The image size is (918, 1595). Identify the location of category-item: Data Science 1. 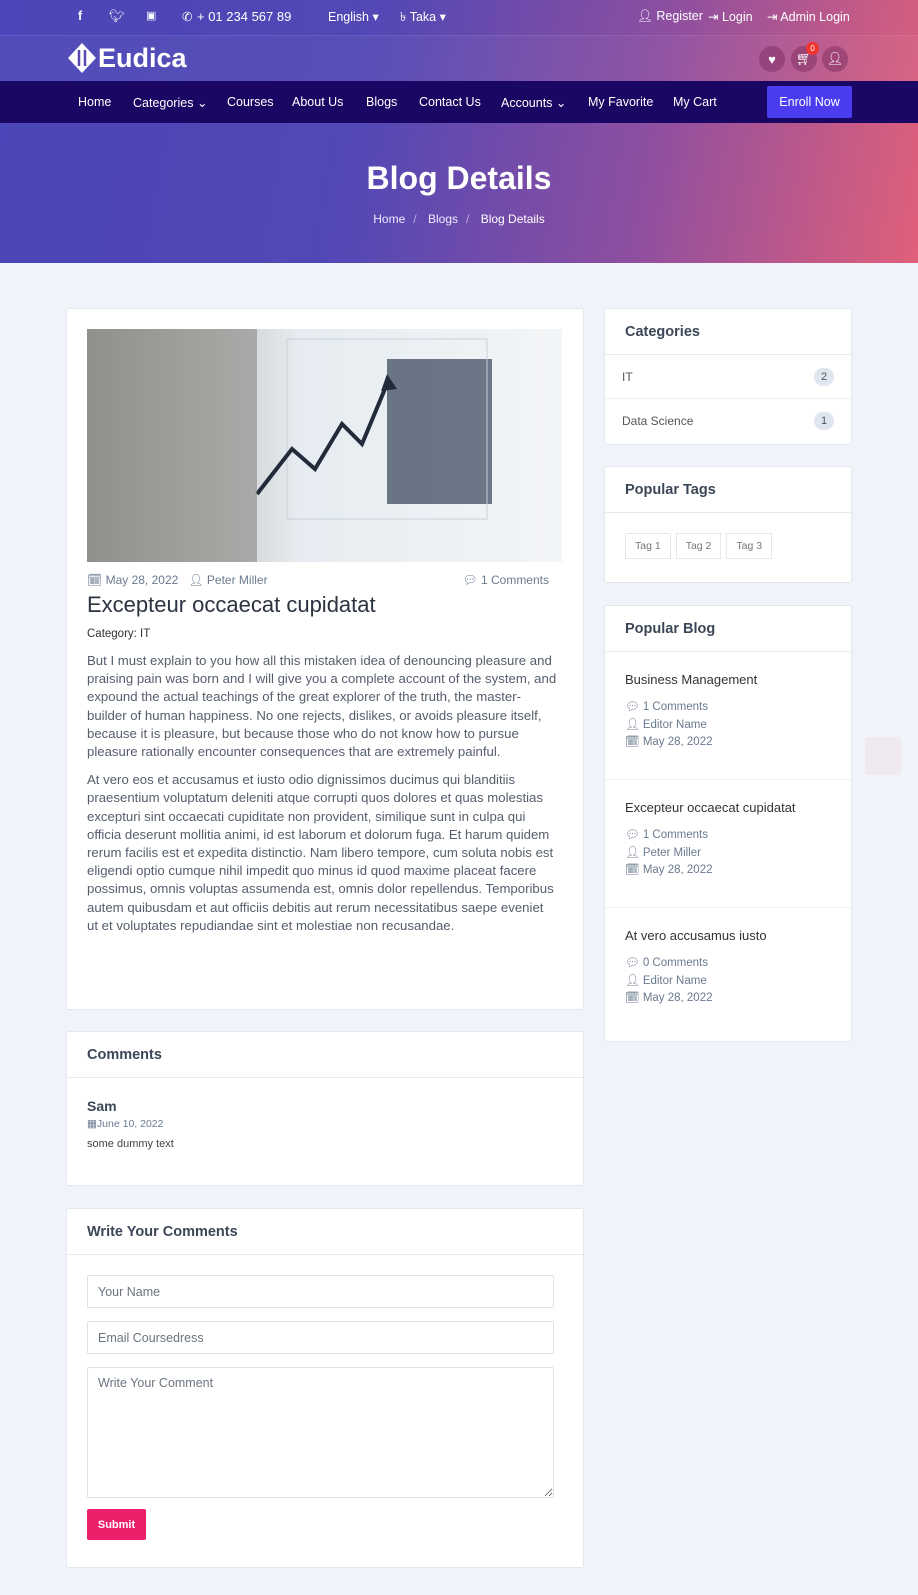
(728, 421).